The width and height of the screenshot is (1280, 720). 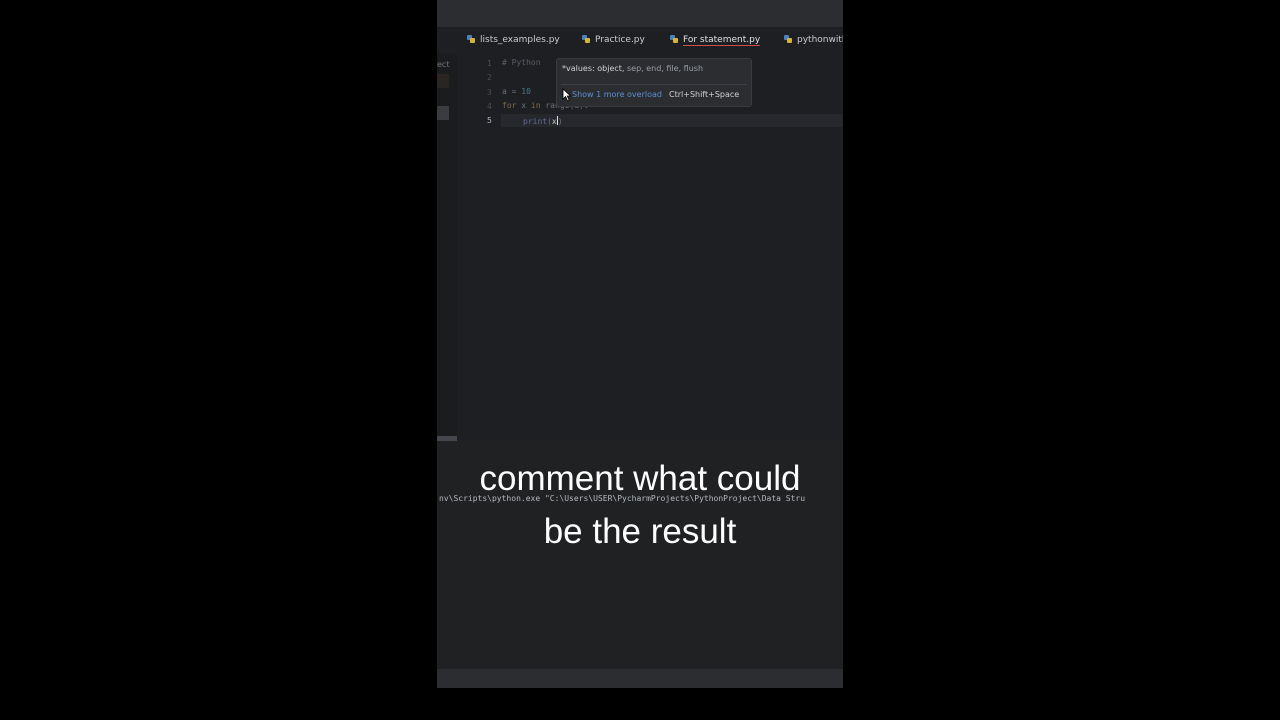 I want to click on status-bar, so click(x=640, y=678).